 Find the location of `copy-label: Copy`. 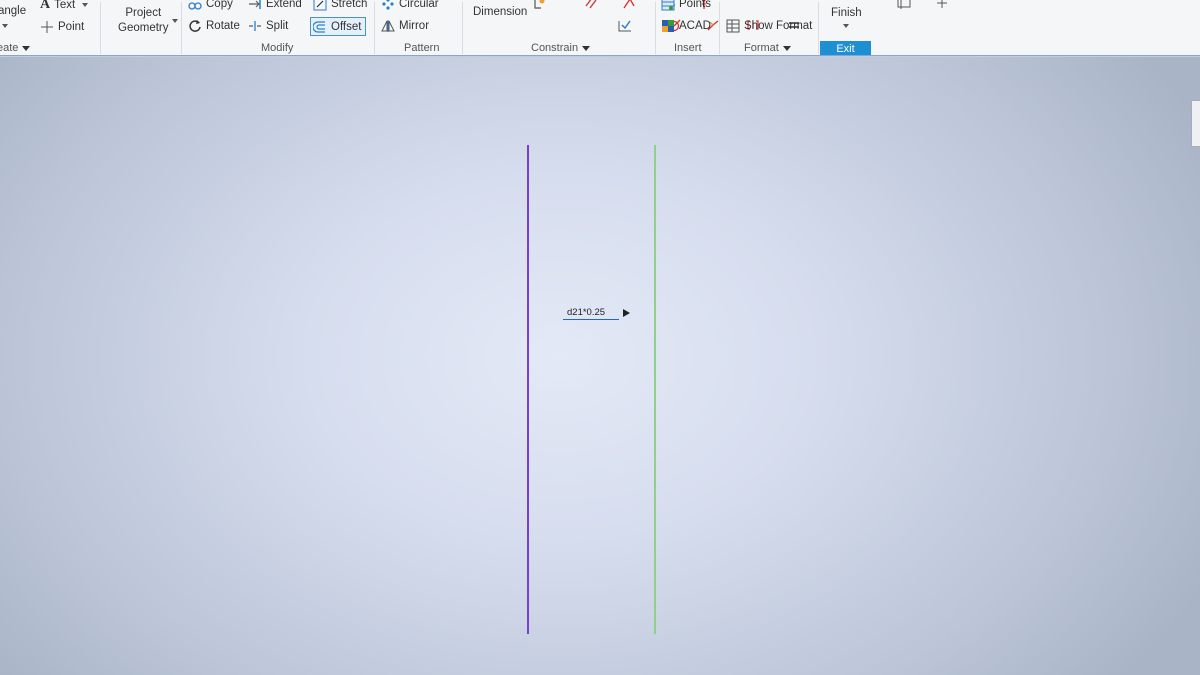

copy-label: Copy is located at coordinates (219, 5).